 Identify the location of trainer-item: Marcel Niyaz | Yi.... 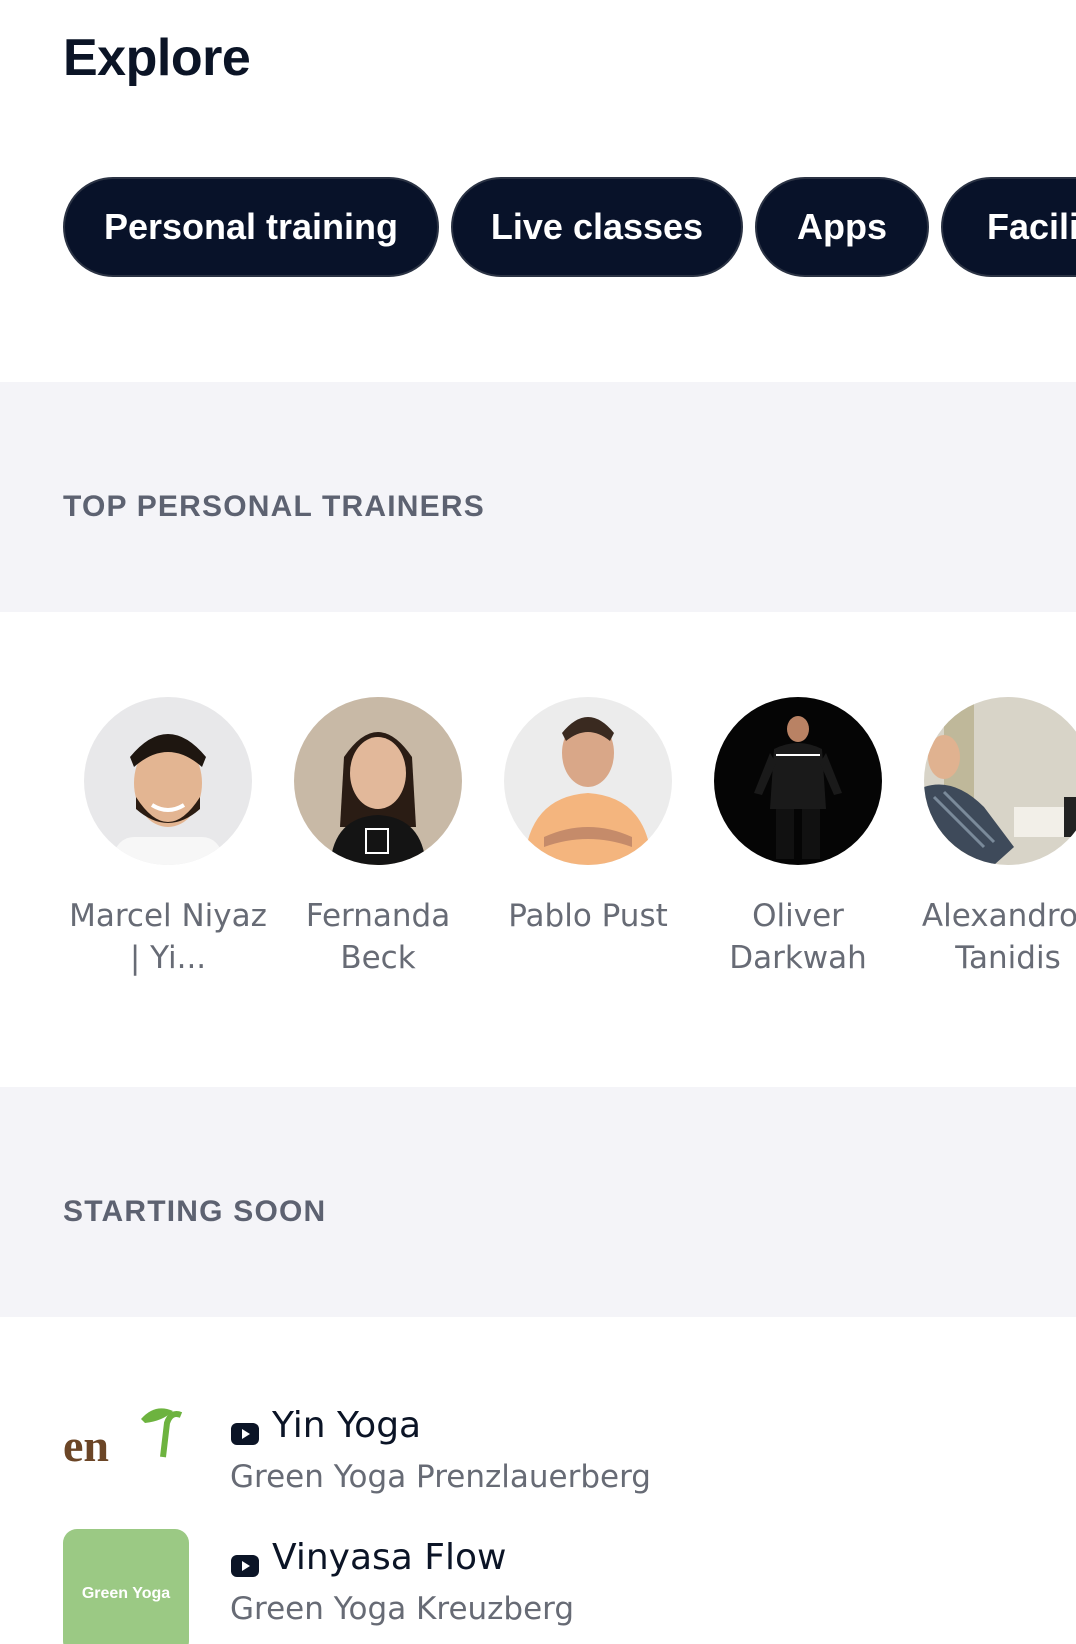
(168, 838).